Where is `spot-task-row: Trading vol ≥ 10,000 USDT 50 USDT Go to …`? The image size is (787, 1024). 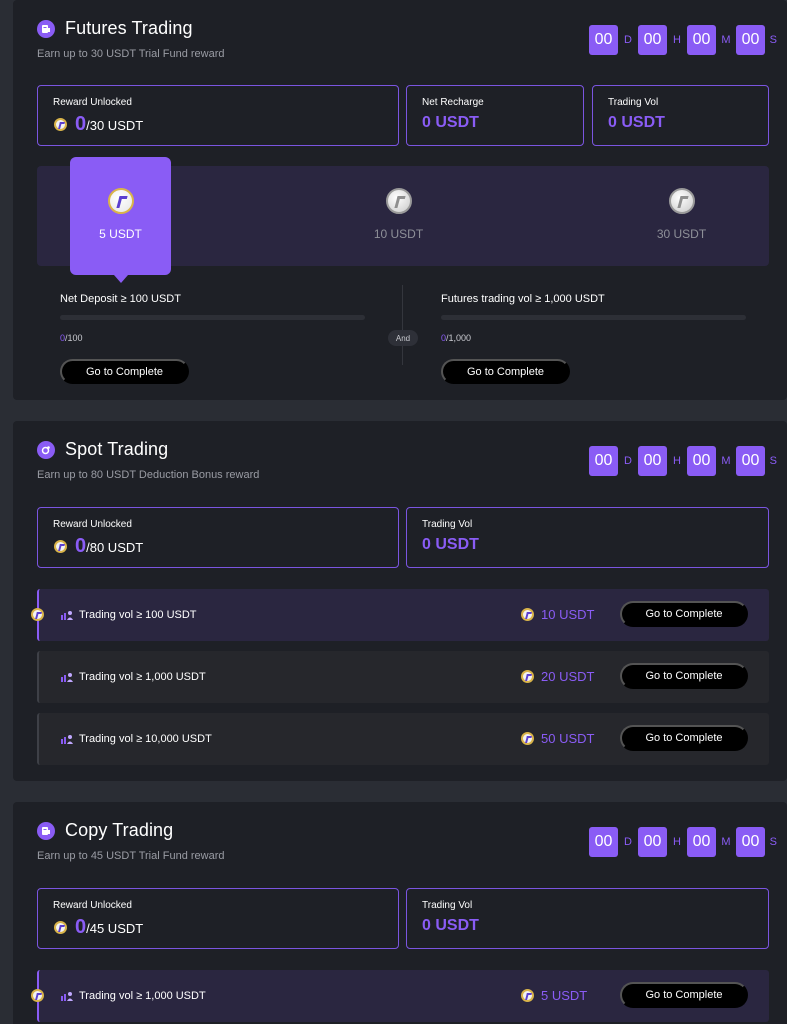
spot-task-row: Trading vol ≥ 10,000 USDT 50 USDT Go to … is located at coordinates (403, 739).